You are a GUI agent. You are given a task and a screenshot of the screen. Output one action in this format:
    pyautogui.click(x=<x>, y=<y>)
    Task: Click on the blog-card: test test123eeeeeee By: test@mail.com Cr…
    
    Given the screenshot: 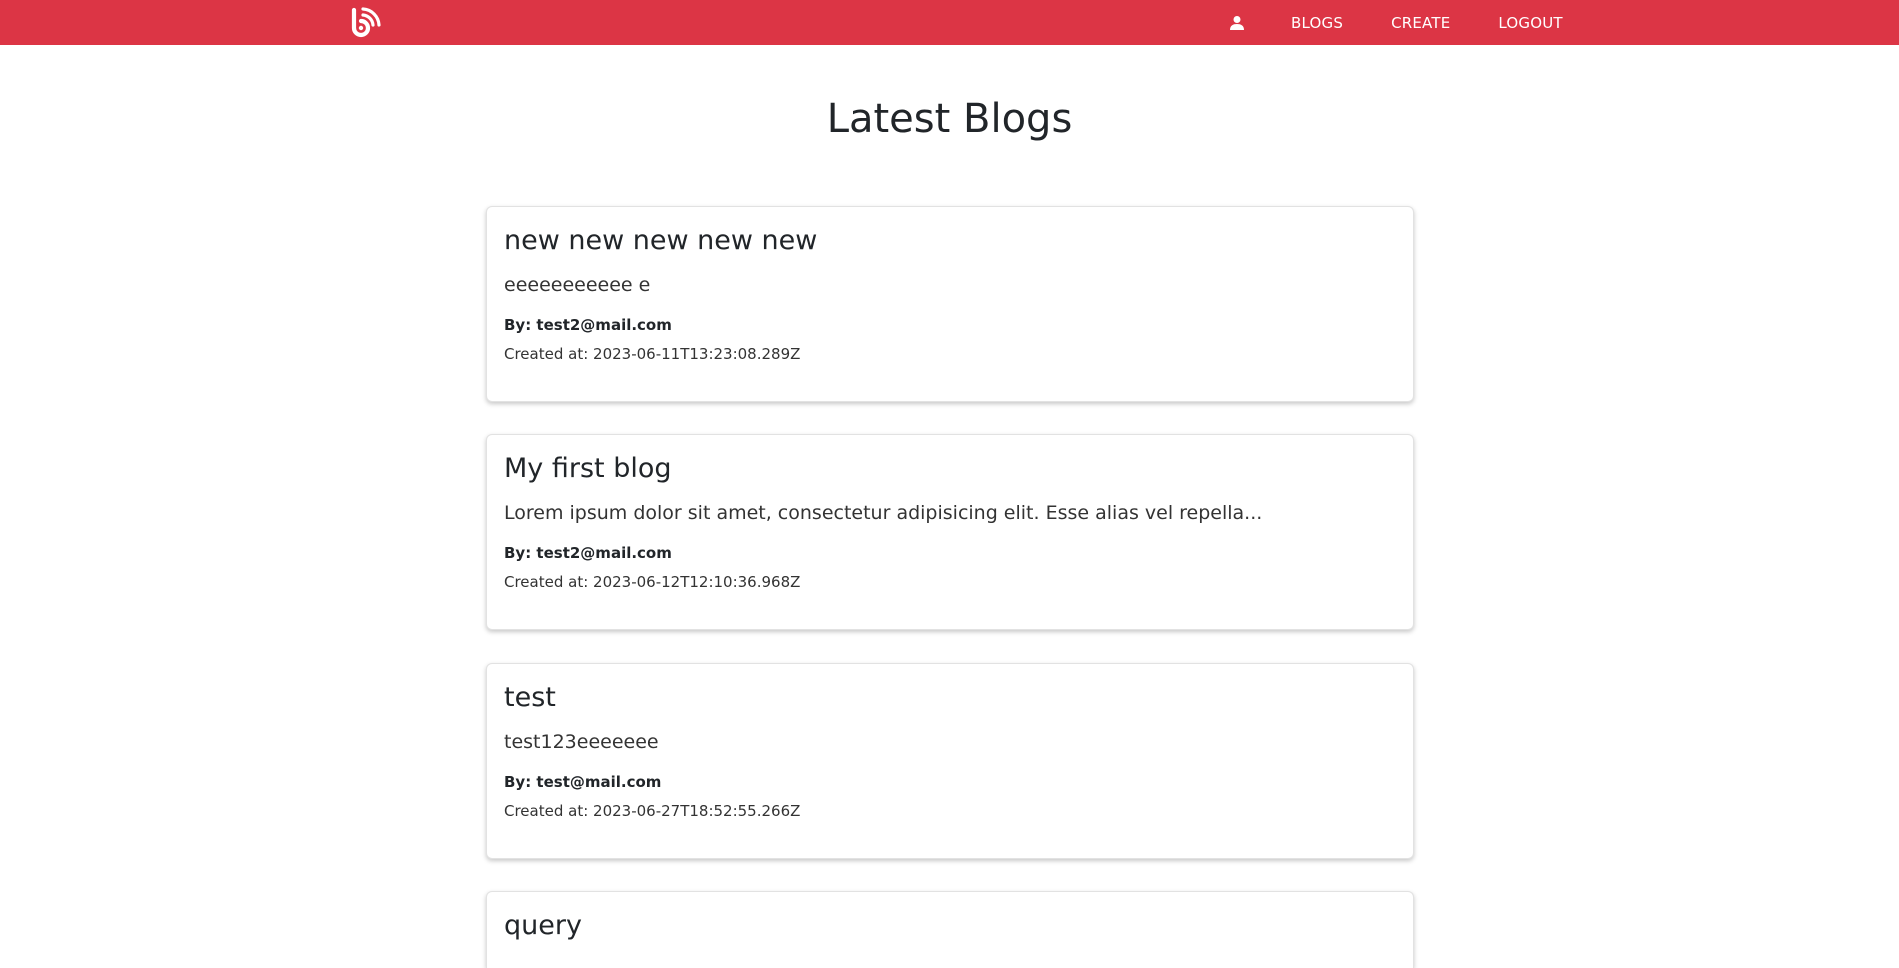 What is the action you would take?
    pyautogui.click(x=950, y=761)
    